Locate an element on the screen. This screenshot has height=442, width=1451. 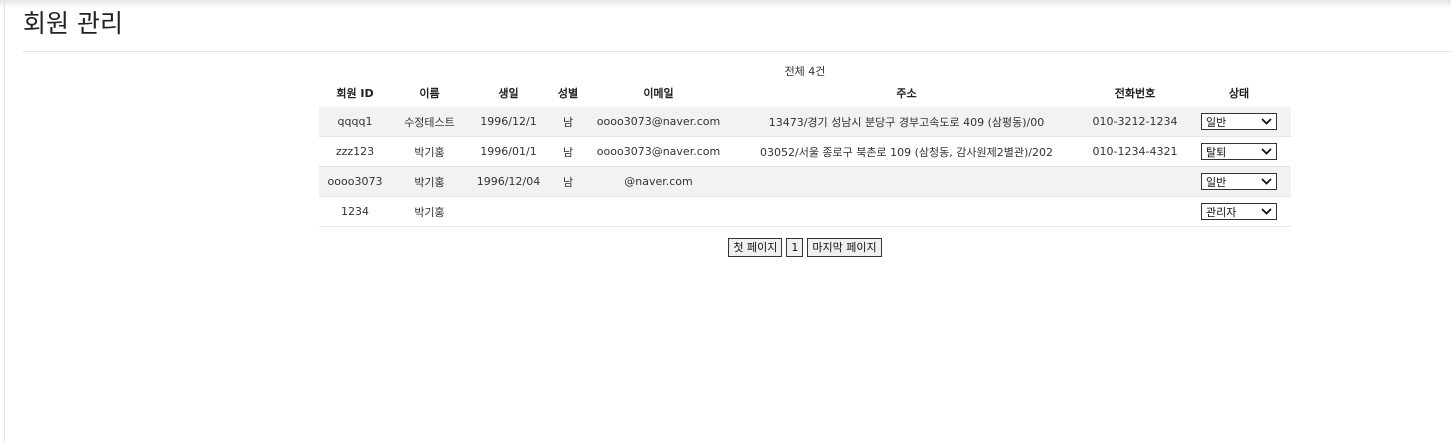
page-title: 회원 관리 is located at coordinates (73, 23).